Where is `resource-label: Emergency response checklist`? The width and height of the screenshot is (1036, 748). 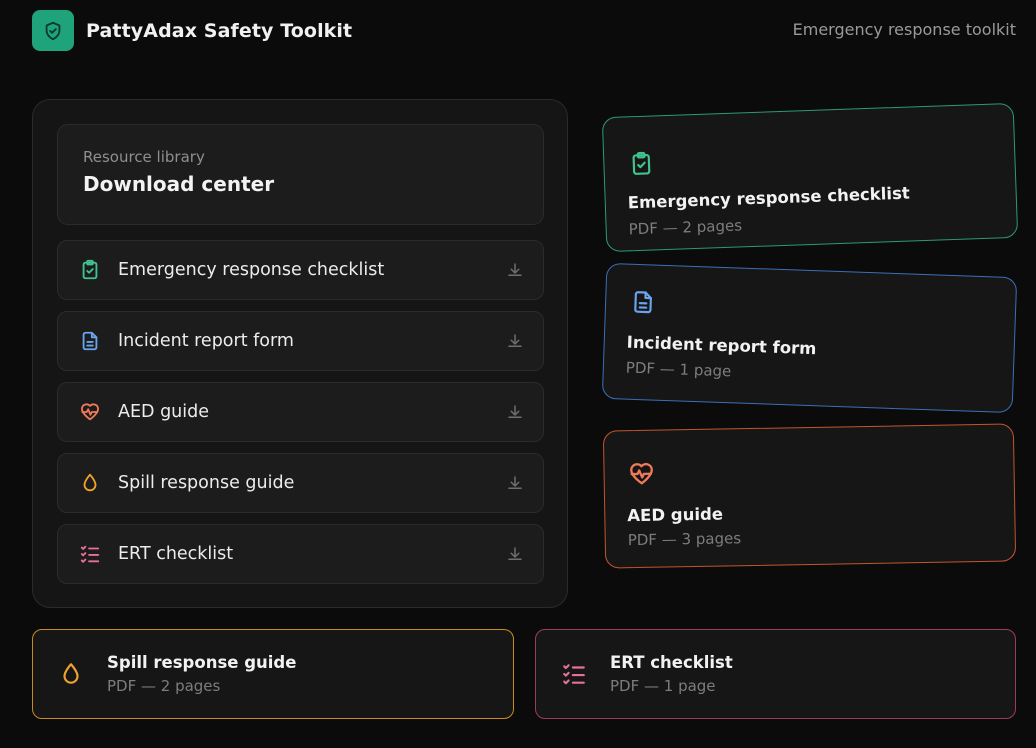
resource-label: Emergency response checklist is located at coordinates (251, 270).